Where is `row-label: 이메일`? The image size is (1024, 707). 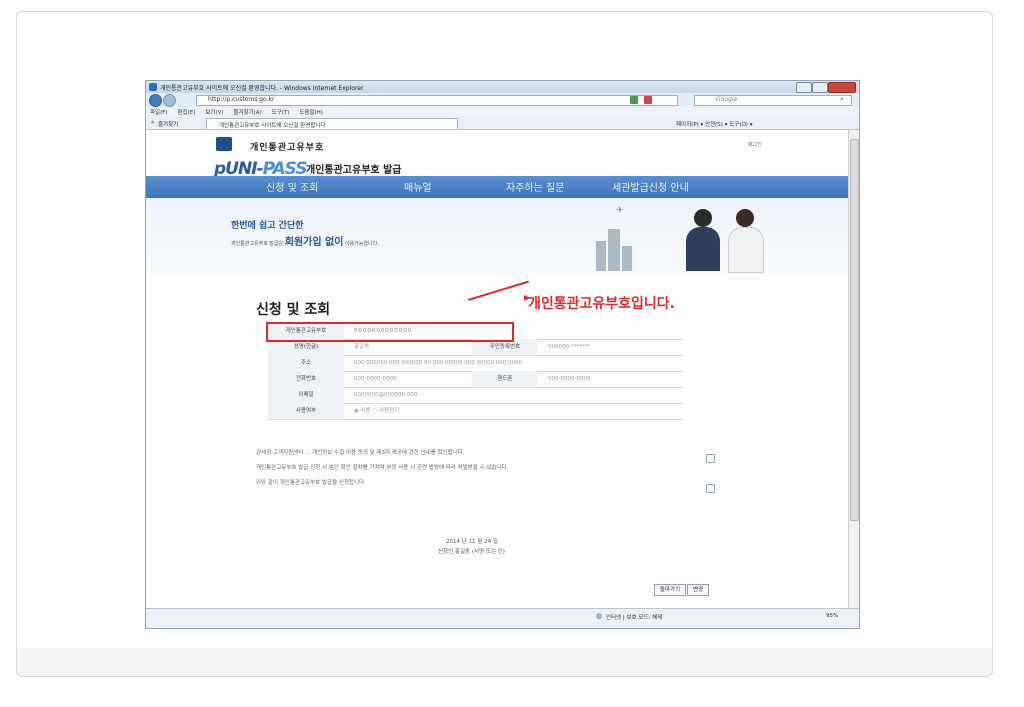
row-label: 이메일 is located at coordinates (306, 395).